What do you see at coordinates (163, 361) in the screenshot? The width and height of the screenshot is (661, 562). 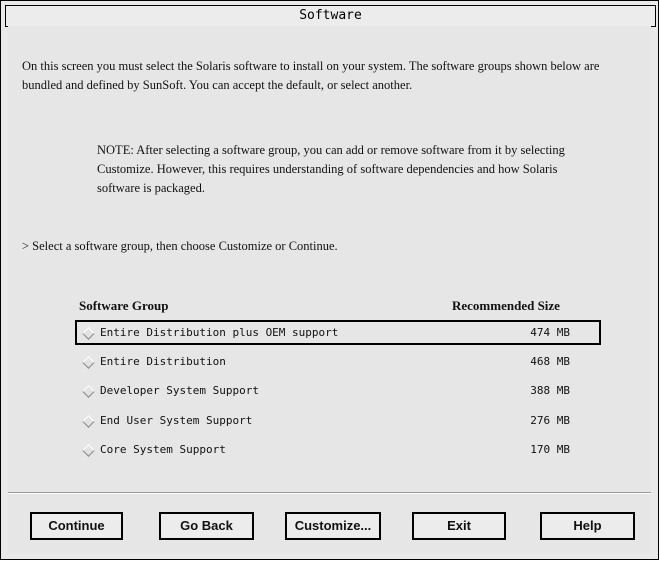 I see `option-label: Entire Distribution` at bounding box center [163, 361].